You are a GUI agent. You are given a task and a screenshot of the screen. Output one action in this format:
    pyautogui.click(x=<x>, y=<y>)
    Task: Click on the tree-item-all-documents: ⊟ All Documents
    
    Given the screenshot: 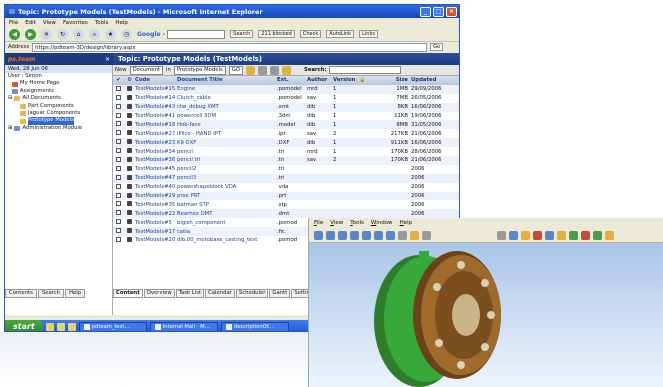 What is the action you would take?
    pyautogui.click(x=60, y=98)
    